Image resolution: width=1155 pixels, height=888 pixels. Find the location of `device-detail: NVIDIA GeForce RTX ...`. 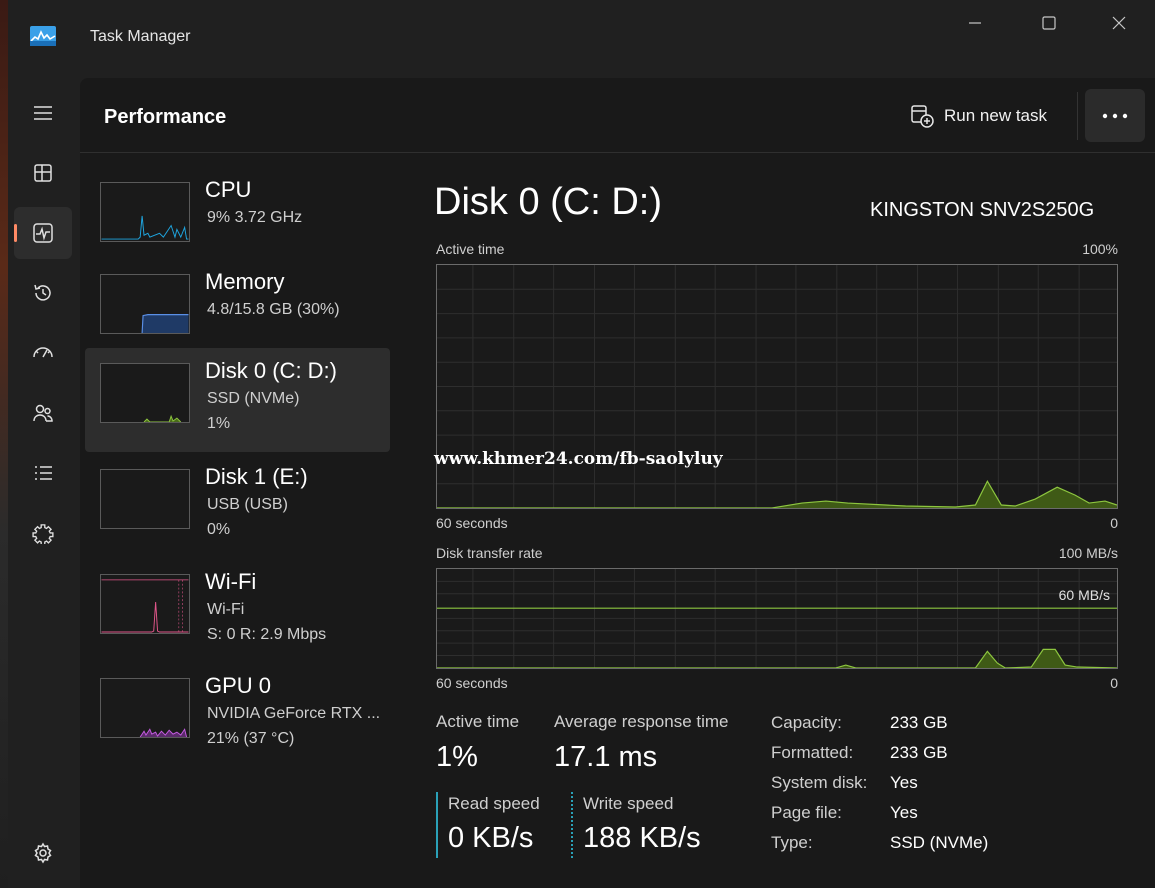

device-detail: NVIDIA GeForce RTX ... is located at coordinates (294, 713).